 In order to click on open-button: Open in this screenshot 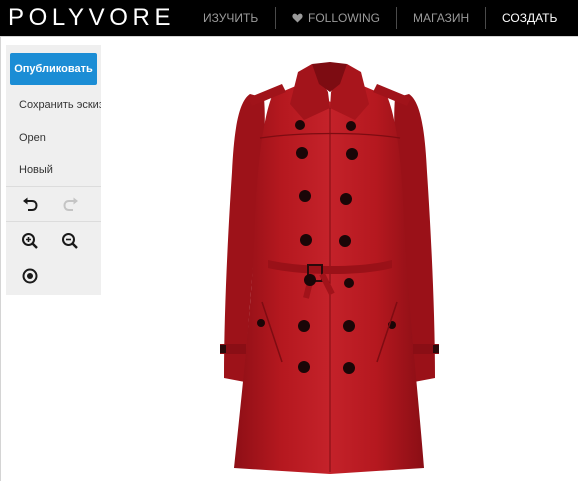, I will do `click(32, 138)`.